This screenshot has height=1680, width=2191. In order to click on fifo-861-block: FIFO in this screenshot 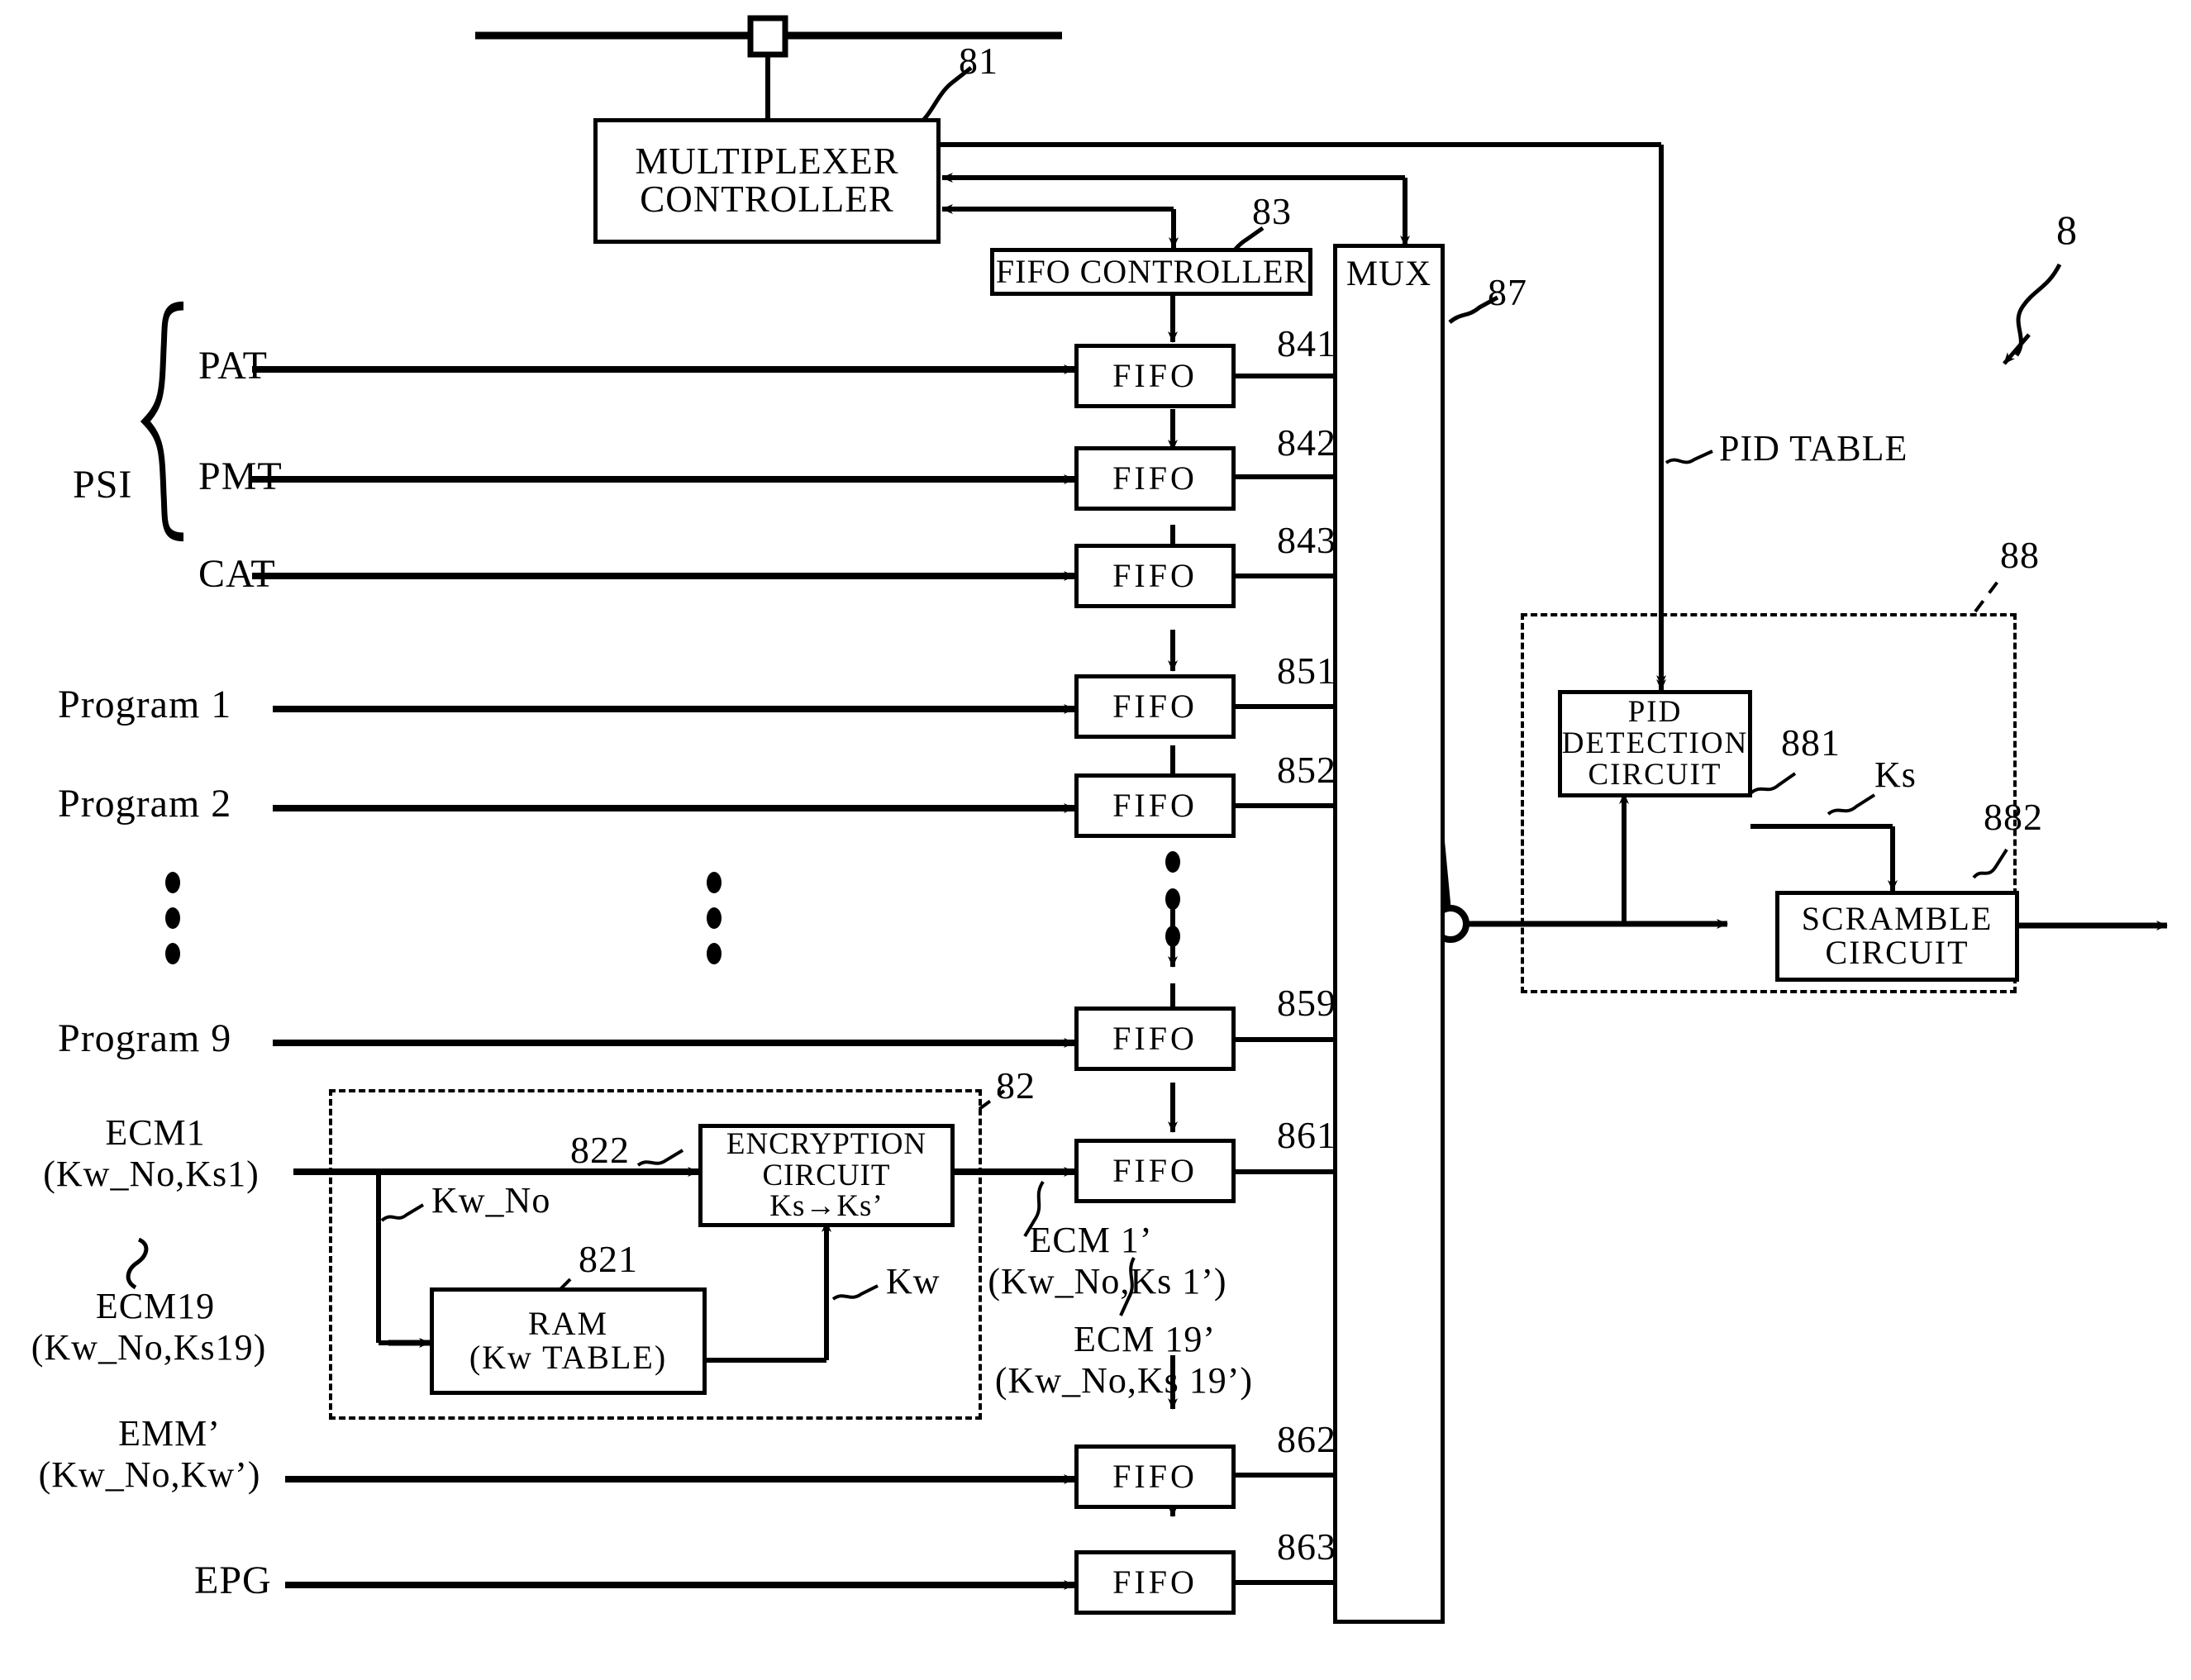, I will do `click(1155, 1171)`.